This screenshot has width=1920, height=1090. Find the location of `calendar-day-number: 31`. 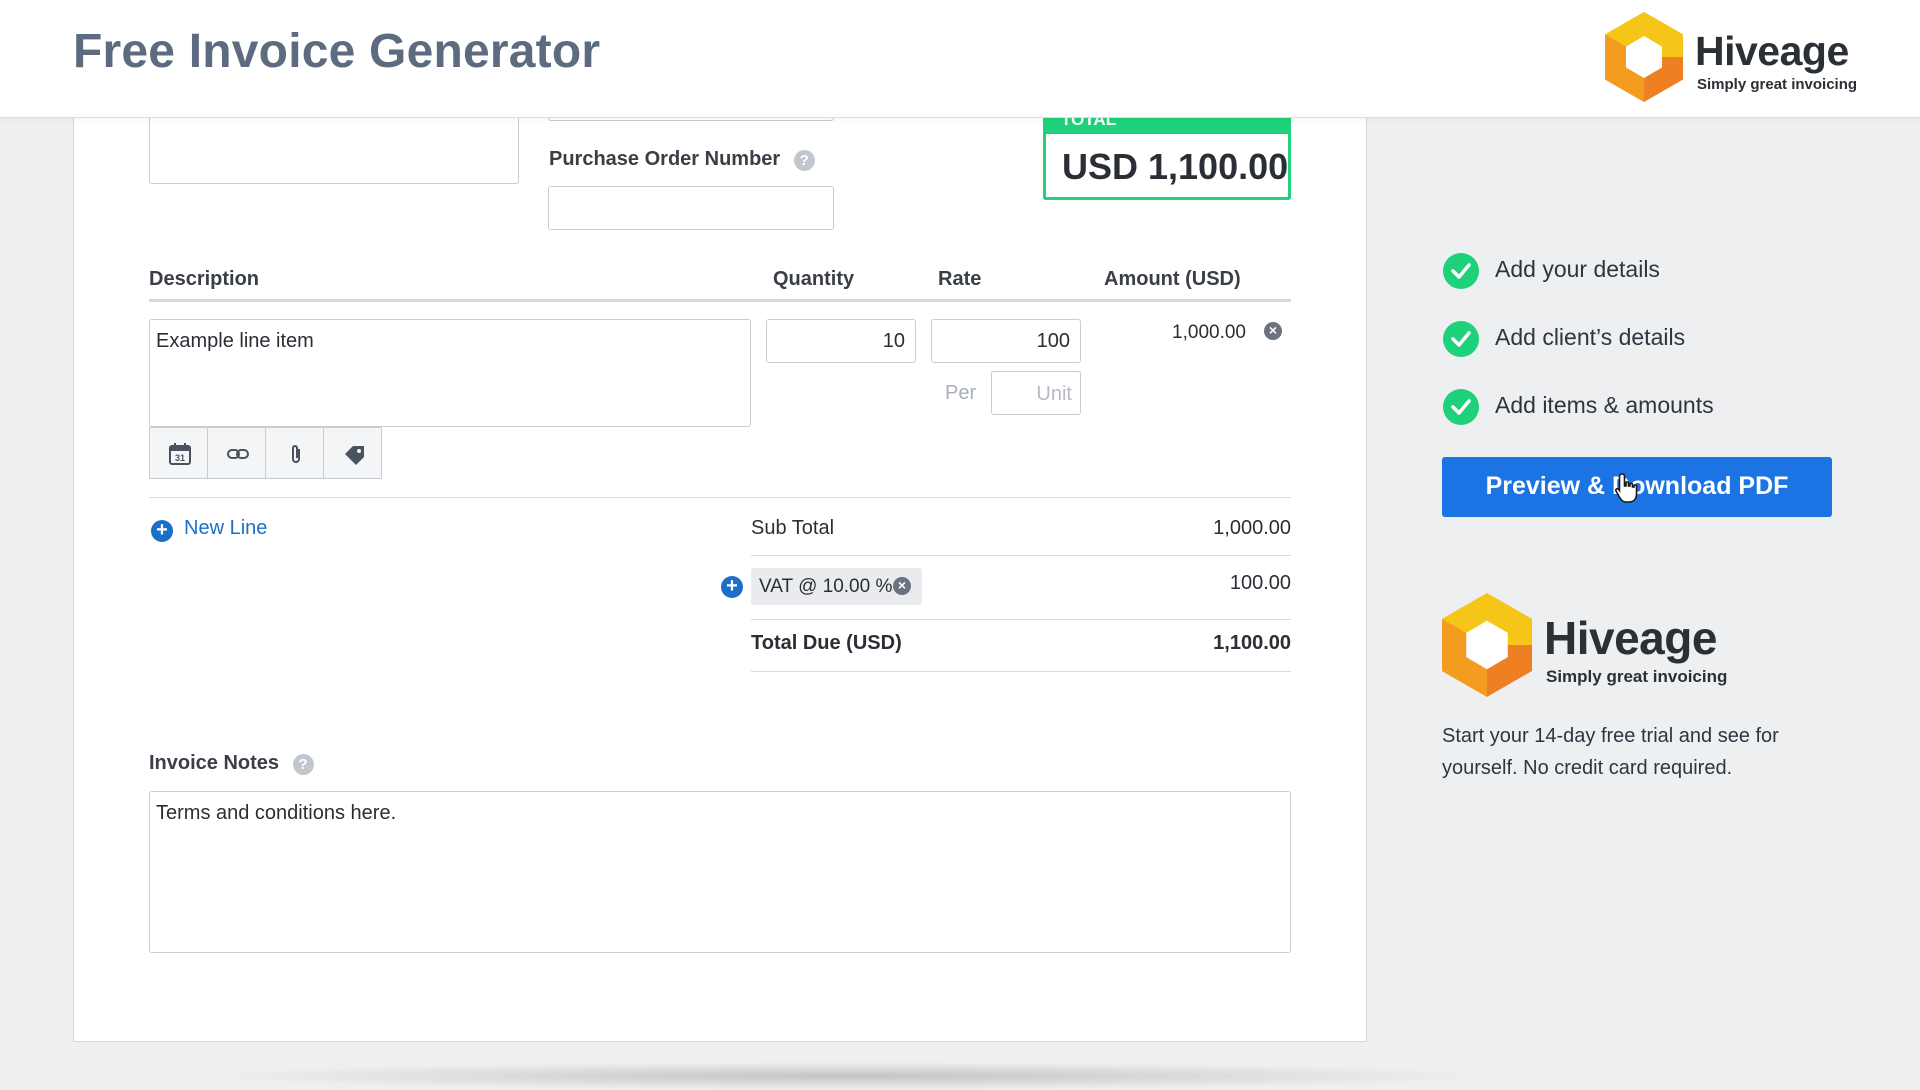

calendar-day-number: 31 is located at coordinates (180, 458).